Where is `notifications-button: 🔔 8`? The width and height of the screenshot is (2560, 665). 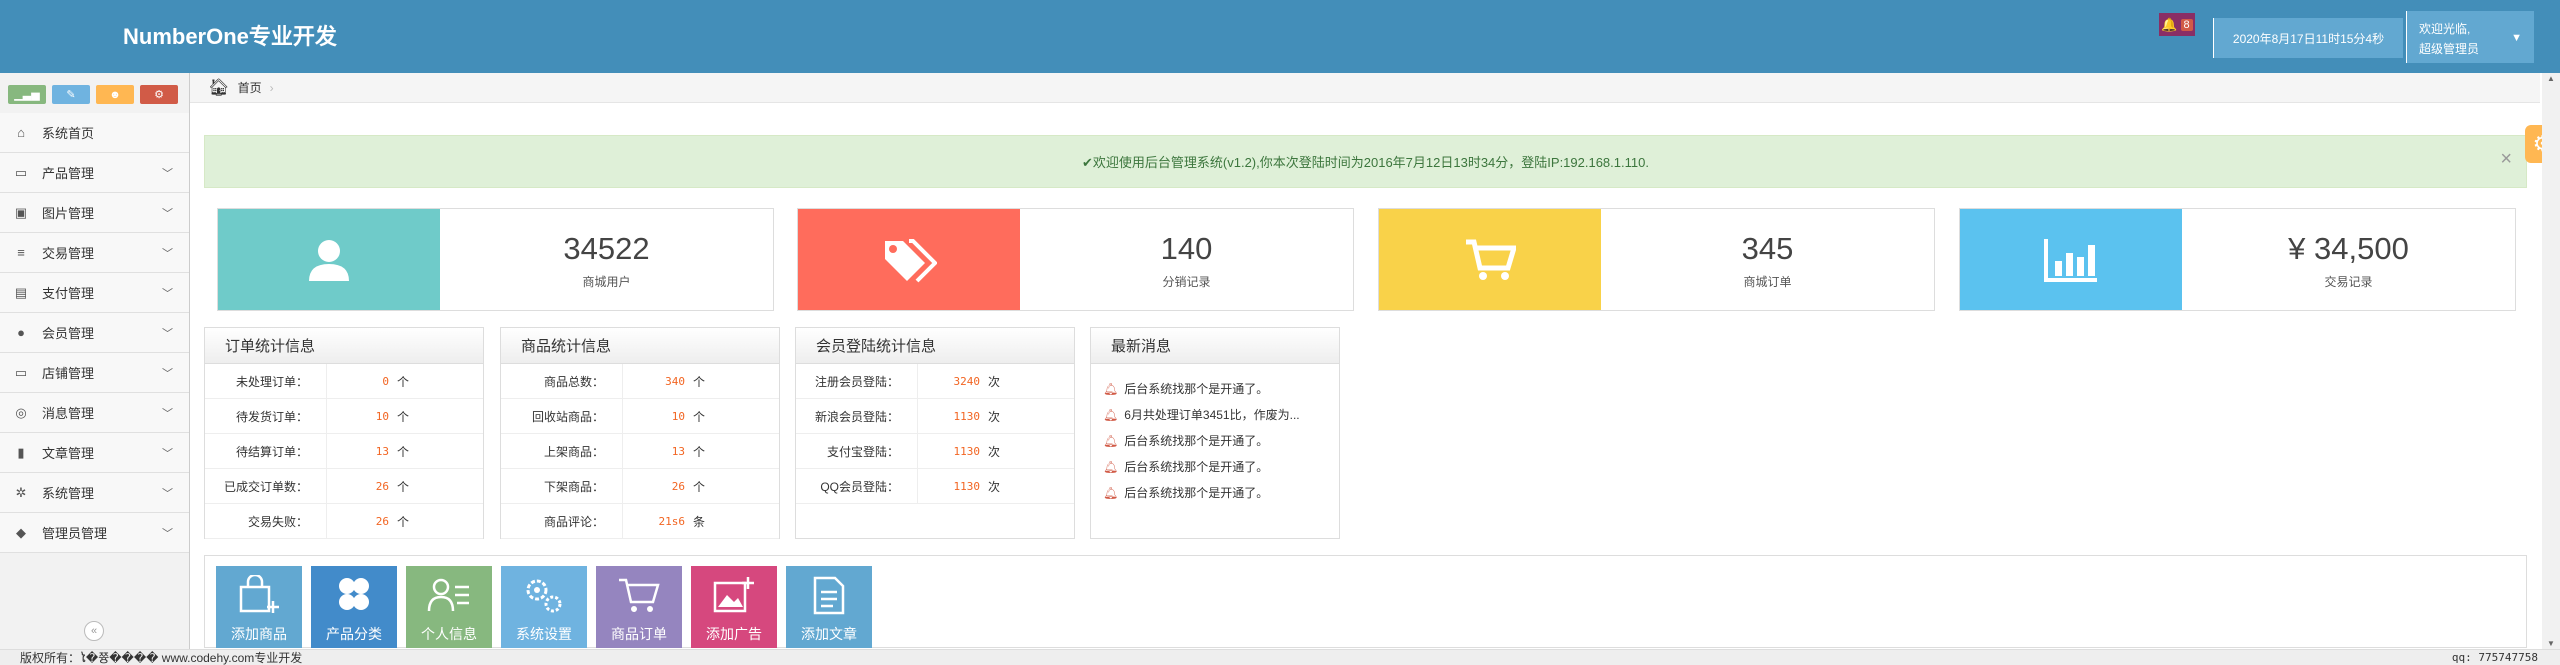
notifications-button: 🔔 8 is located at coordinates (2177, 24).